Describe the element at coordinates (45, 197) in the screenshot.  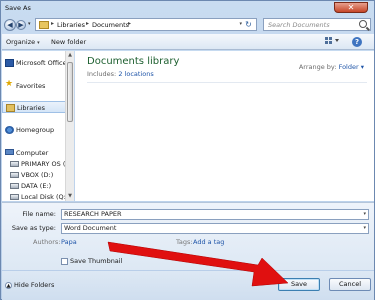
I see `nav-item-label: Local Disk (Q:)` at that location.